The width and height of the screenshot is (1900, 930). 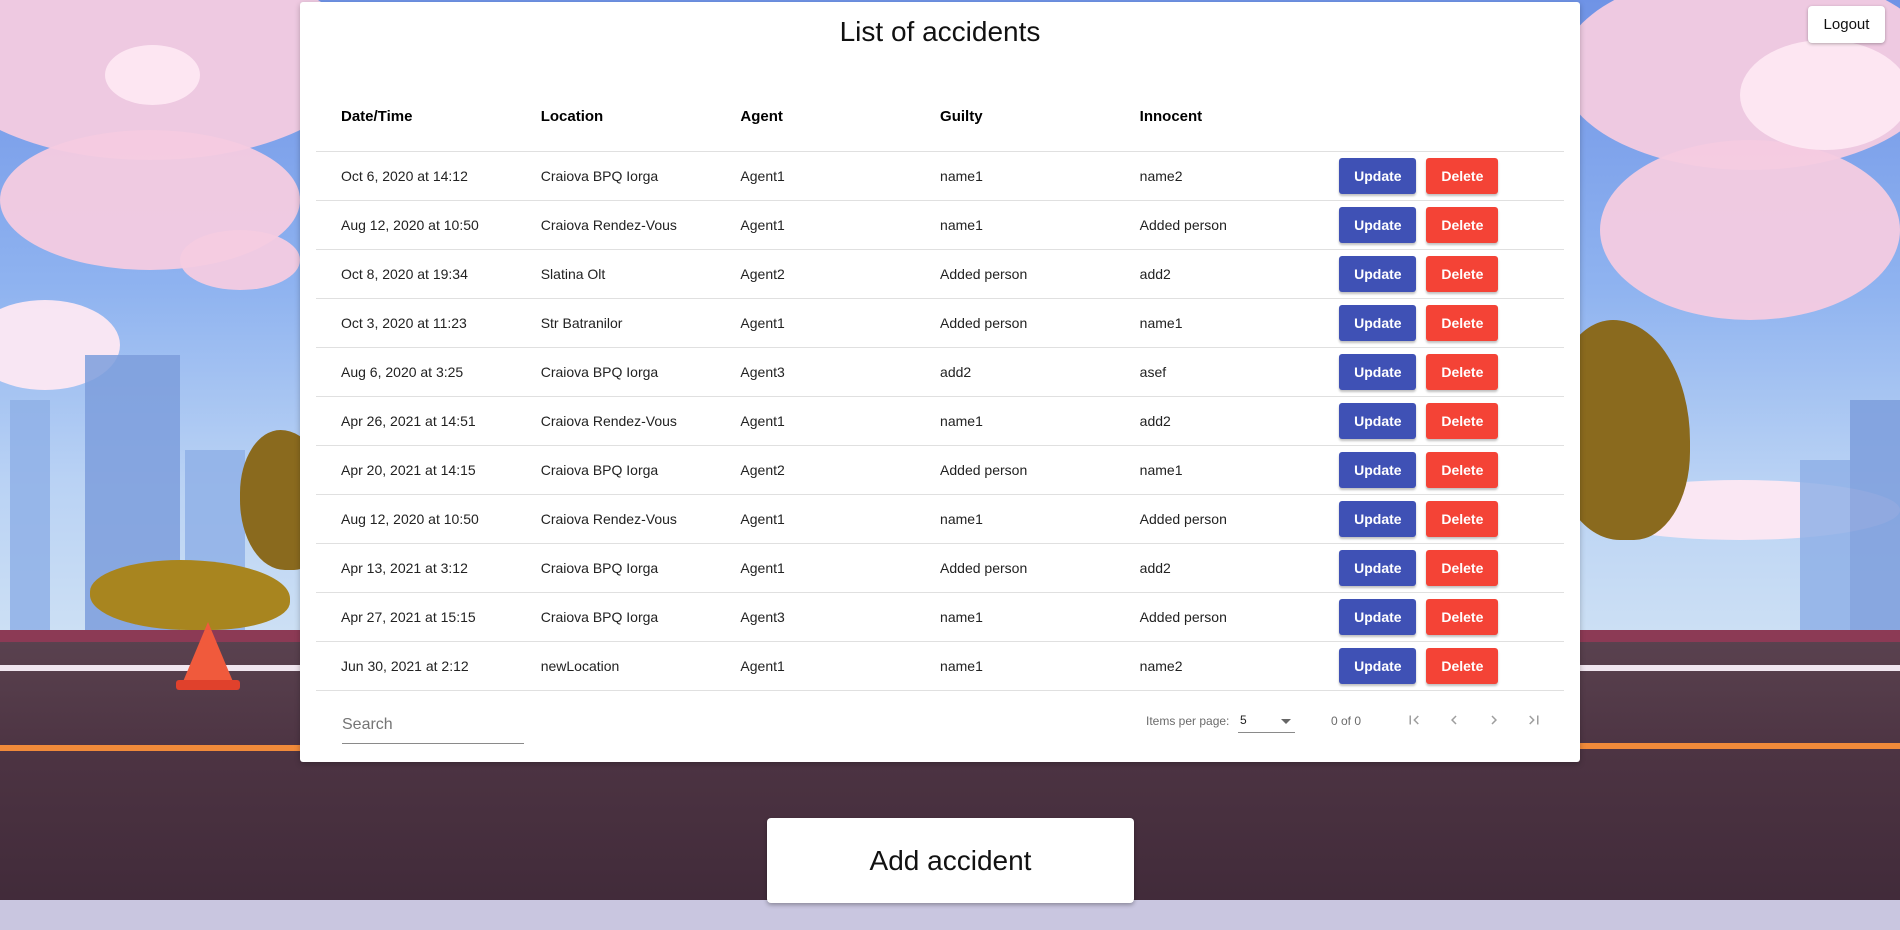 What do you see at coordinates (1188, 721) in the screenshot?
I see `items-per-page-label: Items per page:` at bounding box center [1188, 721].